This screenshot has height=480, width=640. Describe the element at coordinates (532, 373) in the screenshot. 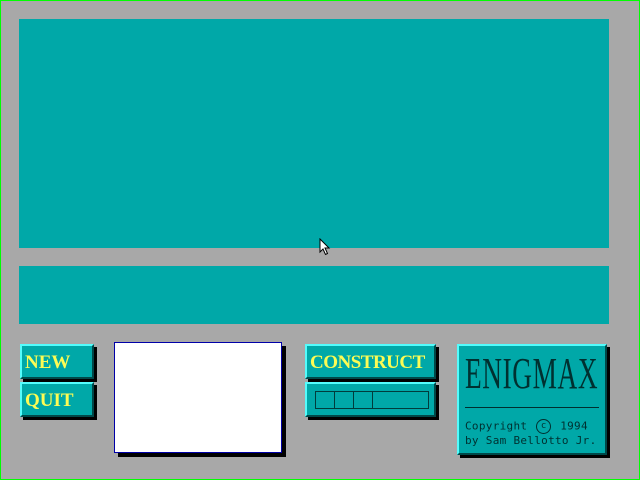

I see `logo-title: ENIGMAX` at that location.